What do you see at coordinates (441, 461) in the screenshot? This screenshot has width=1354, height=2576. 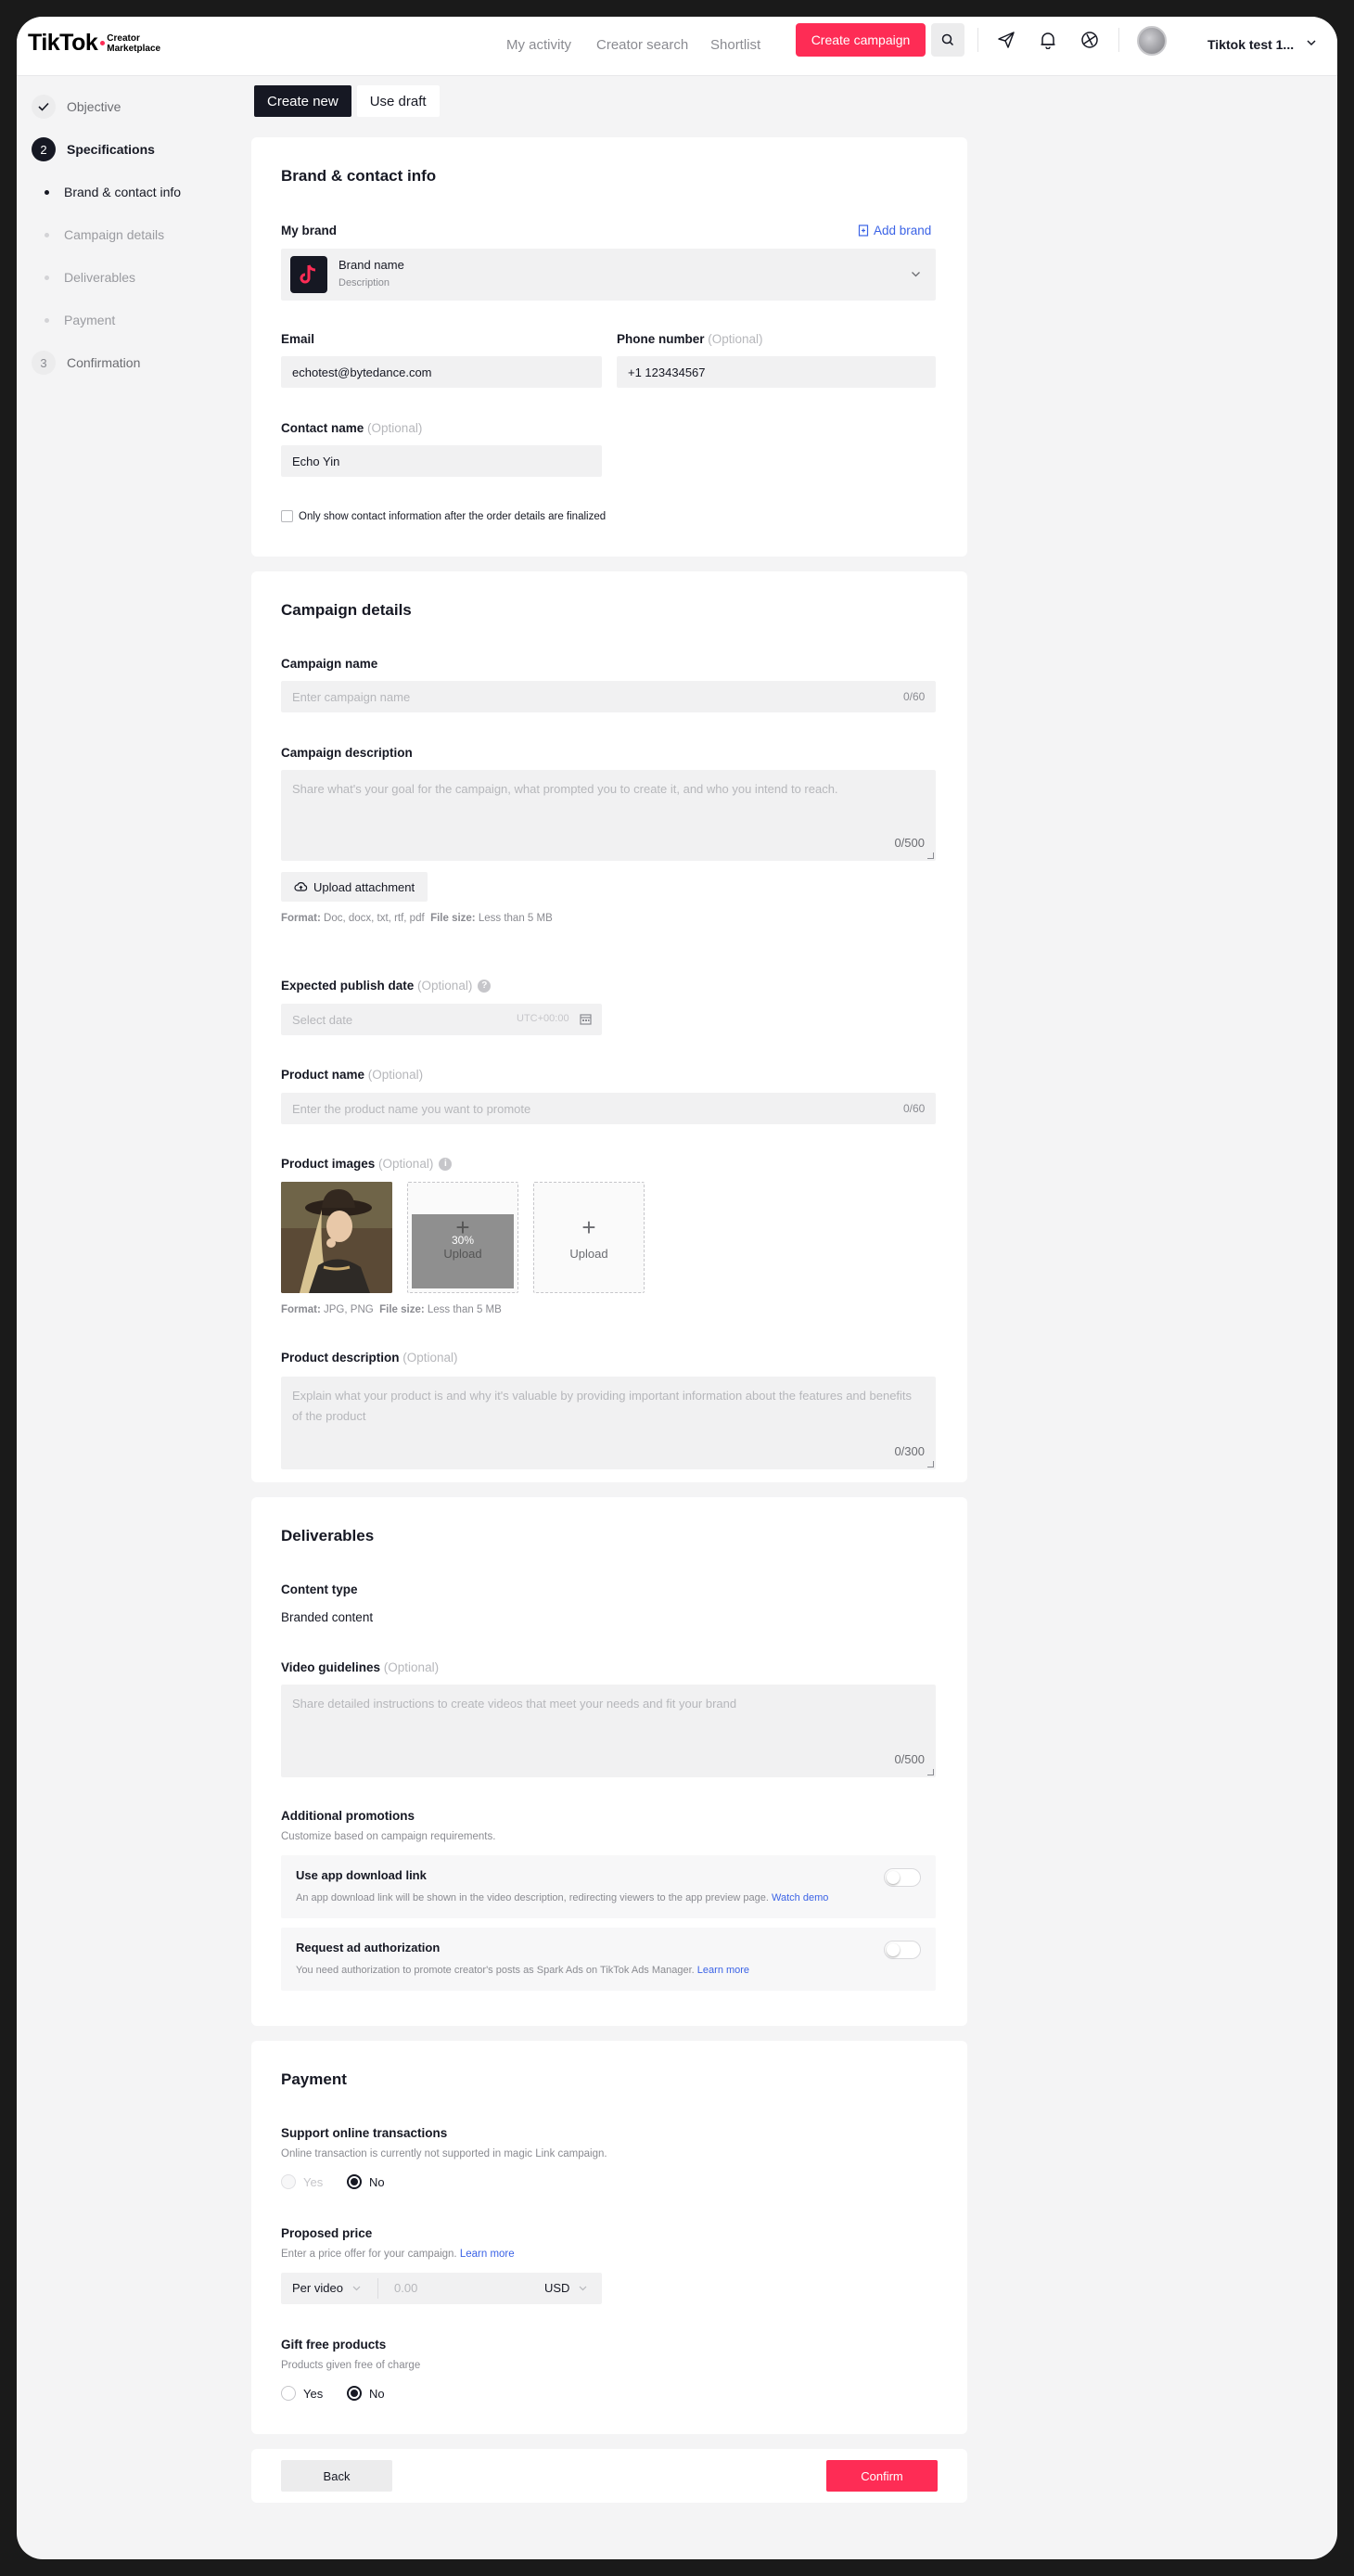 I see `contact-name-field: Echo Yin` at bounding box center [441, 461].